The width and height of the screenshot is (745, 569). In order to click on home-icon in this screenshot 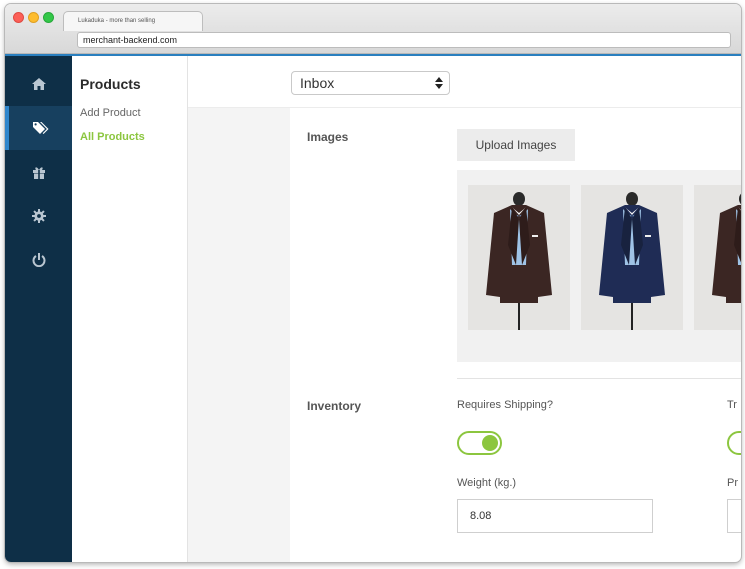, I will do `click(38, 84)`.